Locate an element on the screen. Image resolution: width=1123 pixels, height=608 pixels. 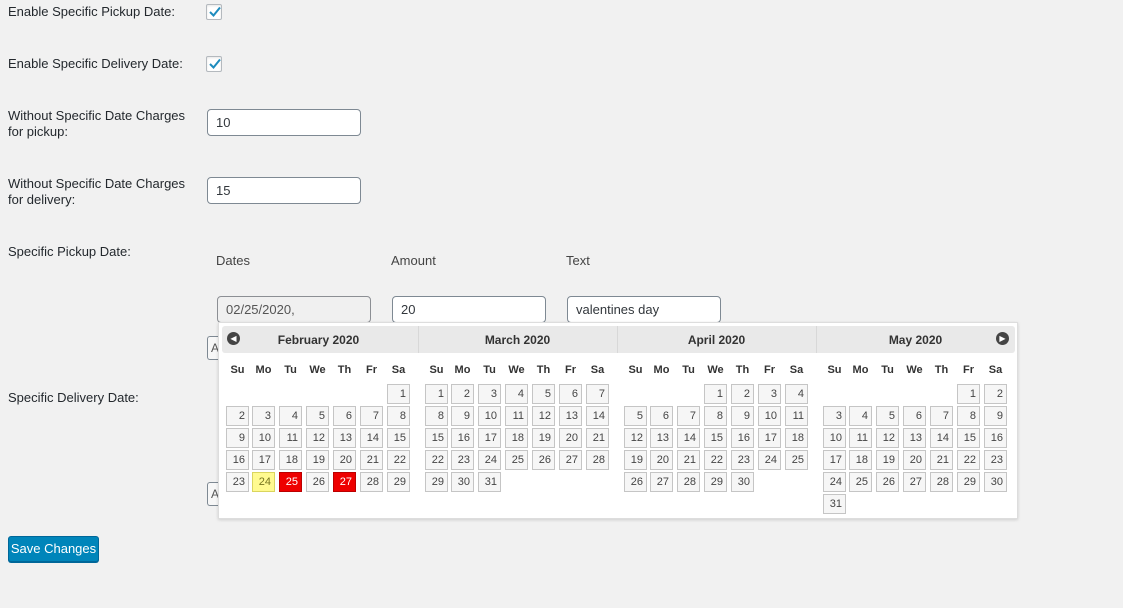
no-date-delivery-input: 15 is located at coordinates (284, 190).